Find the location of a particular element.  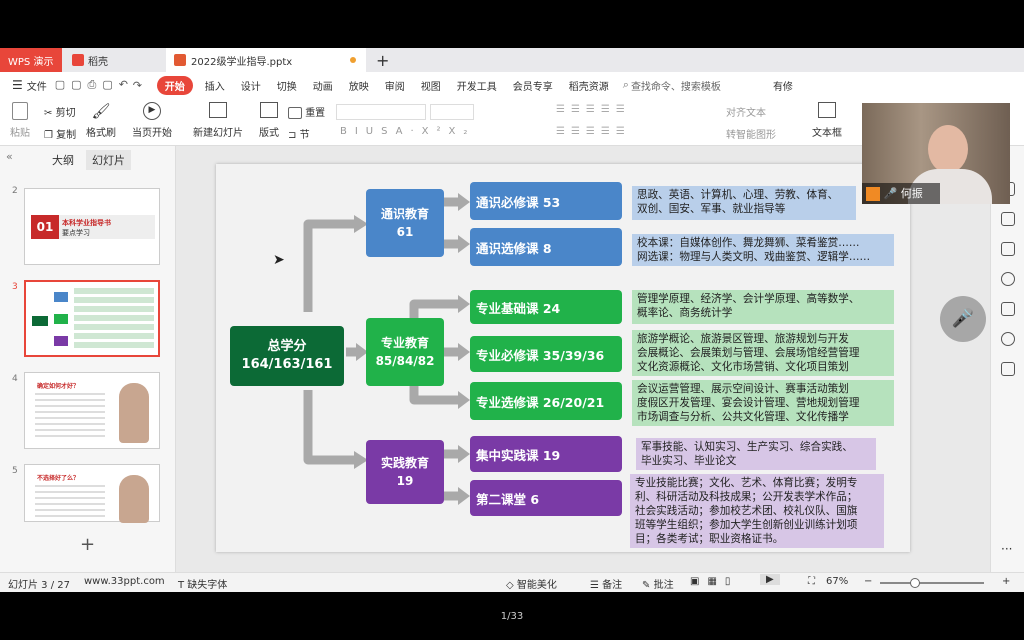

menu-design: 设计 is located at coordinates (251, 85).